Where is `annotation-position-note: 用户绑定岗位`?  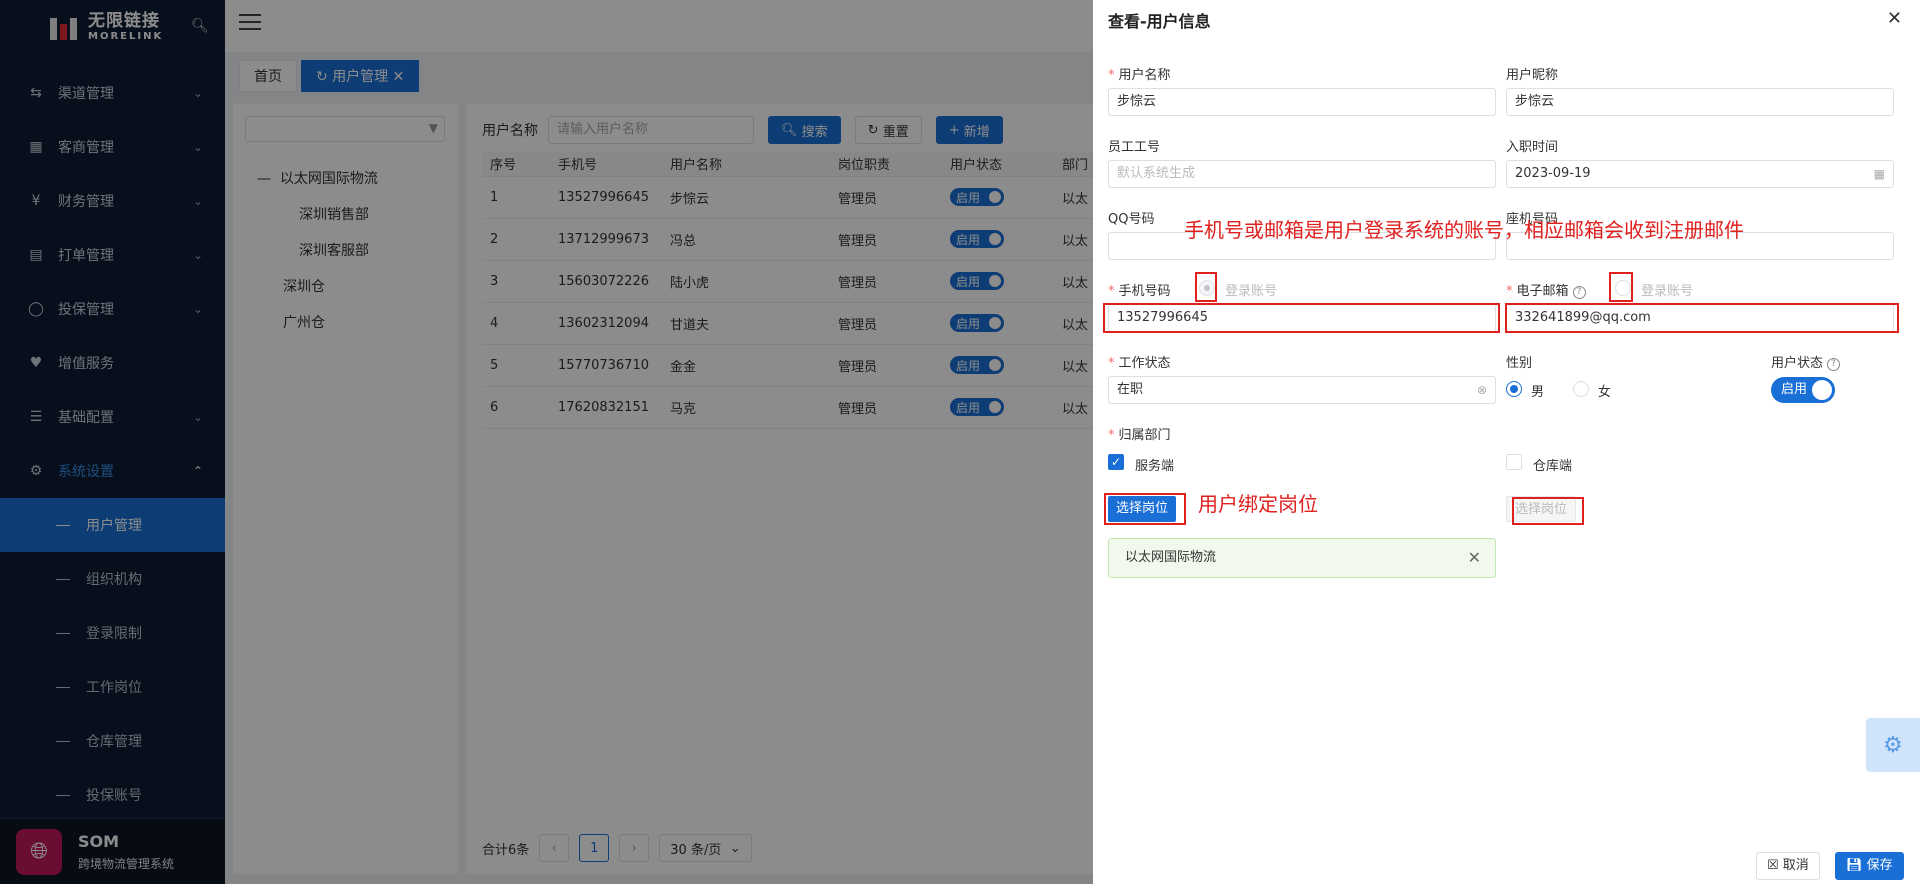 annotation-position-note: 用户绑定岗位 is located at coordinates (1258, 504).